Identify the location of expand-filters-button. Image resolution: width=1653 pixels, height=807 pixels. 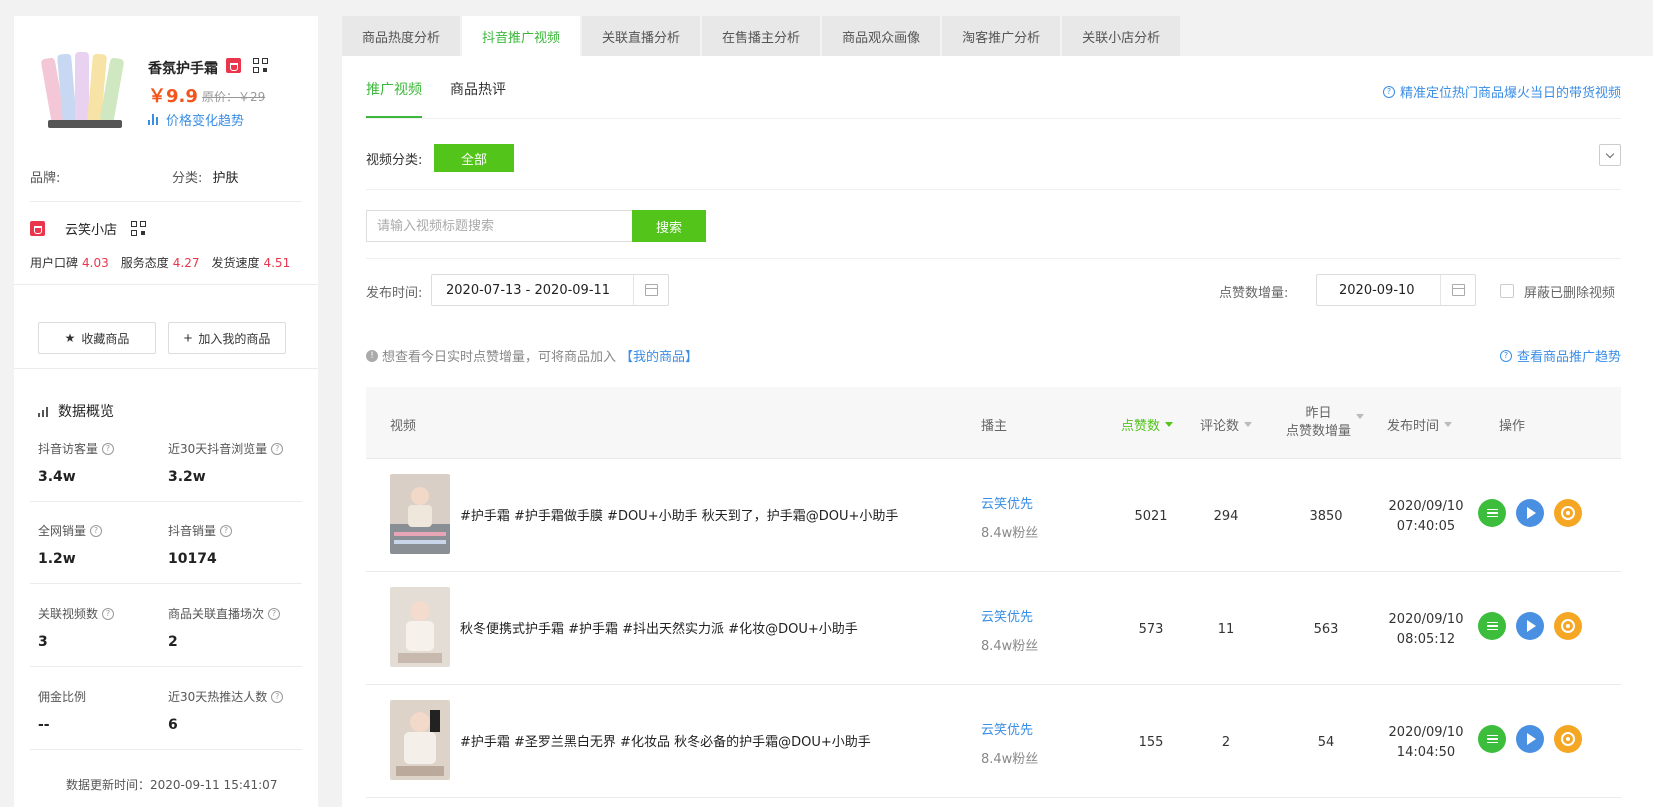
(1610, 155).